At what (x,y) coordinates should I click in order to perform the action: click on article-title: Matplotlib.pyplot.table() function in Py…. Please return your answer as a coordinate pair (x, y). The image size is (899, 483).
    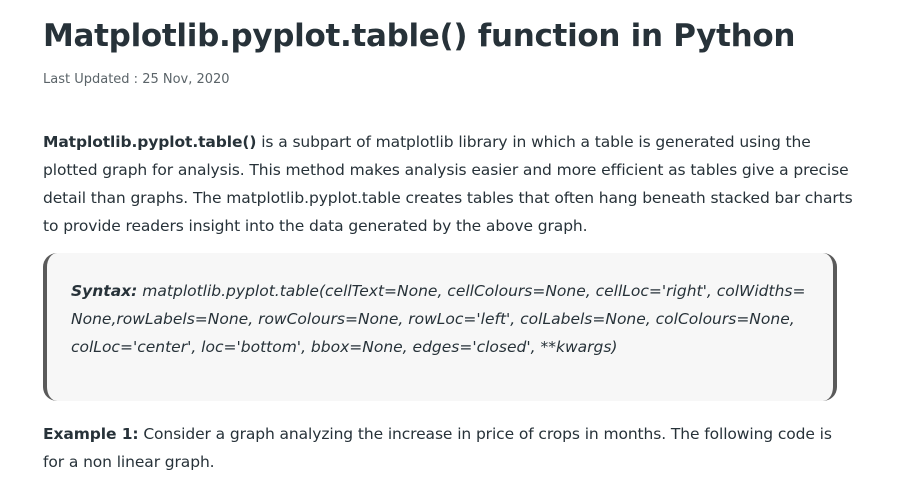
    Looking at the image, I should click on (419, 36).